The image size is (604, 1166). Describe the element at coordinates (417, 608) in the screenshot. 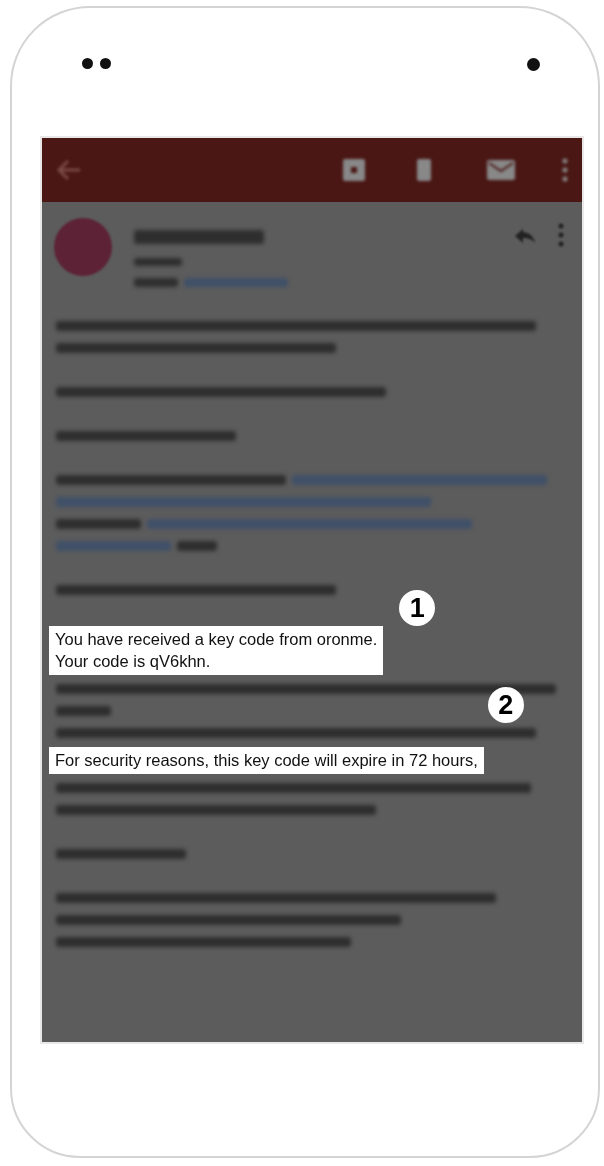

I see `callout-number: 1` at that location.